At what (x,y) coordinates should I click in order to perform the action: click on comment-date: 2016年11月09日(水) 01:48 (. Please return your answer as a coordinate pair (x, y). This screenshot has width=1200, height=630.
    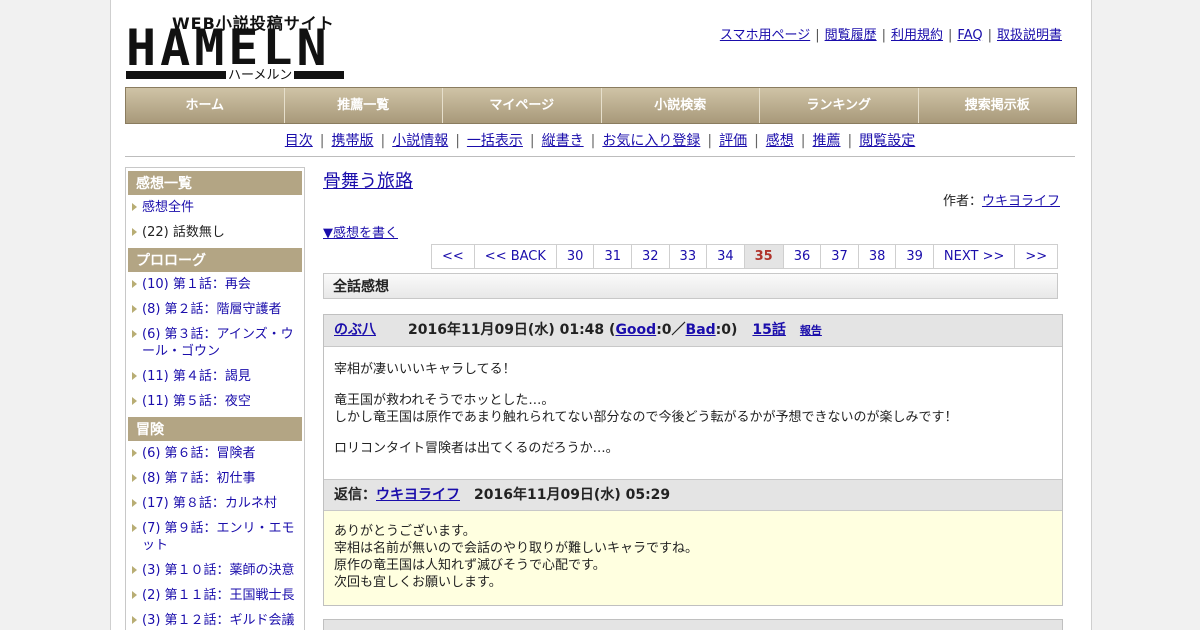
    Looking at the image, I should click on (512, 330).